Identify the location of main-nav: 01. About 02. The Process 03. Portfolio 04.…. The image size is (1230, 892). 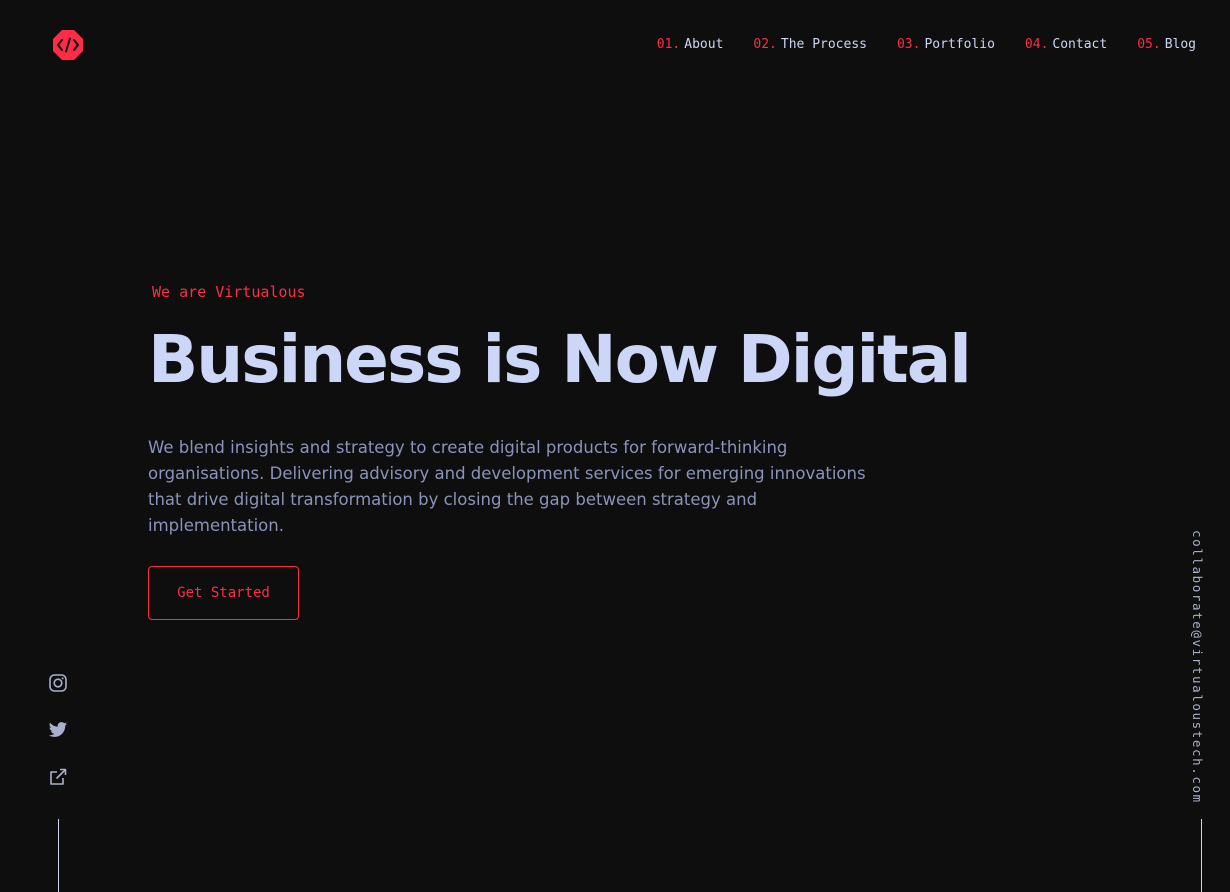
(926, 45).